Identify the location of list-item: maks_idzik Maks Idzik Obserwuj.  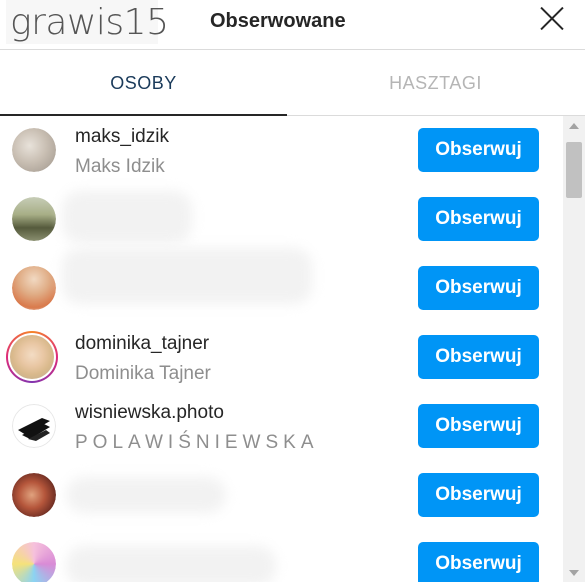
(281, 150).